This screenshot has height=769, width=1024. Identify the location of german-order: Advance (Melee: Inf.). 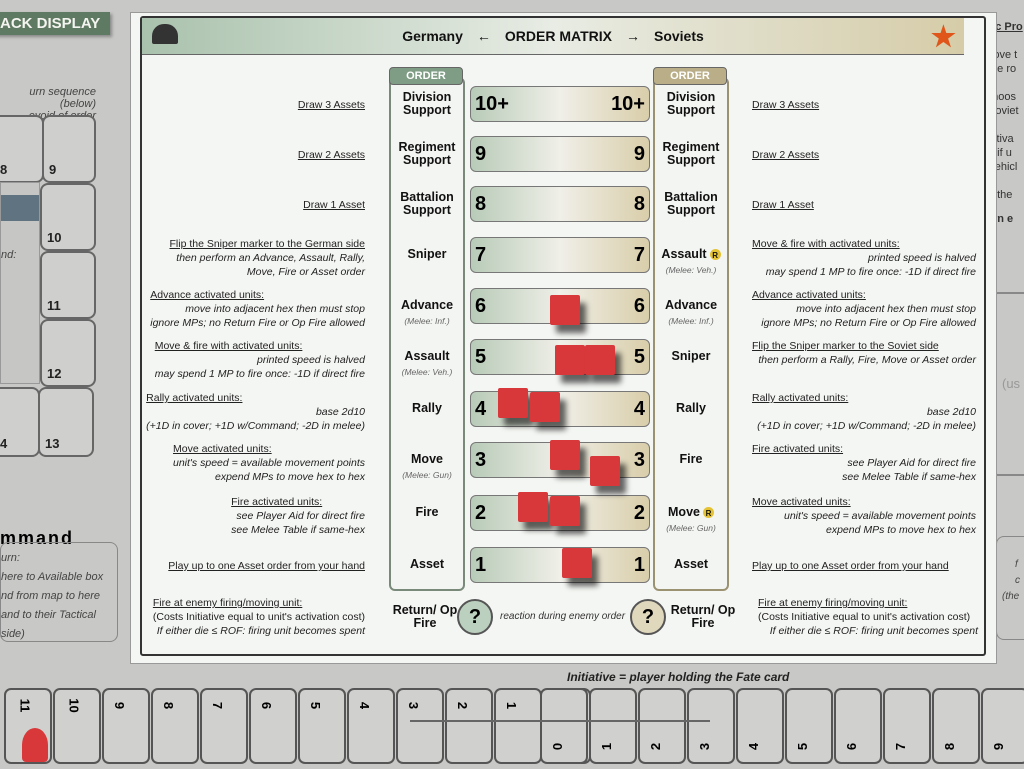
(427, 312).